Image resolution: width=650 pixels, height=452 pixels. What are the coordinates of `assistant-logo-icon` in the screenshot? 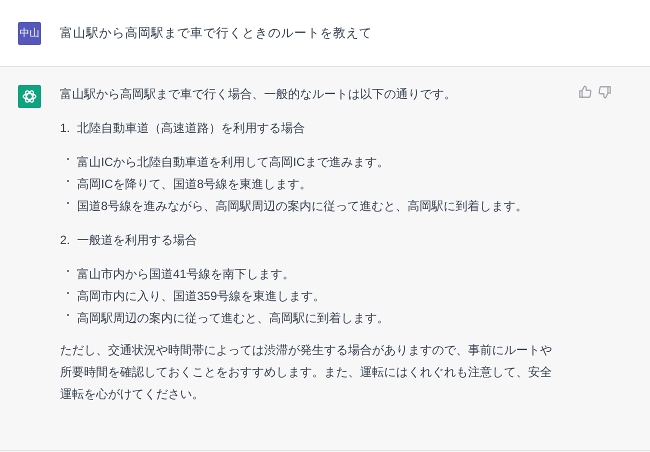 It's located at (29, 96).